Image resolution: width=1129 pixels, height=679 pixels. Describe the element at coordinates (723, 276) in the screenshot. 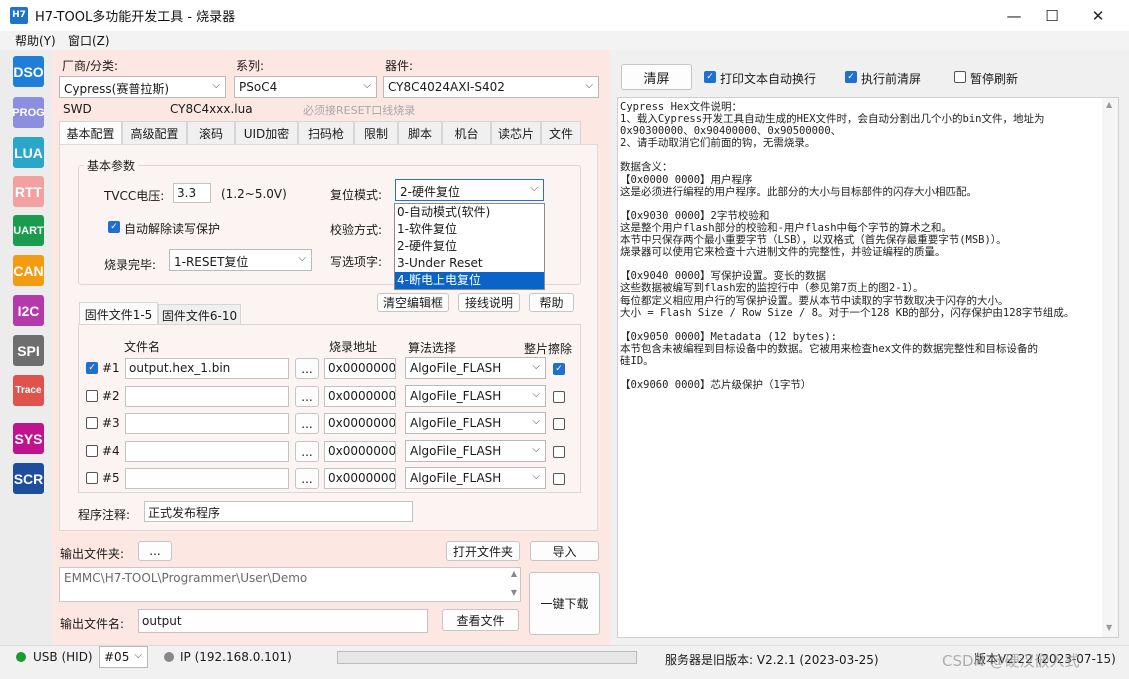

I see `log-line: 【0x9040 0000】写保护设置。变长的数据` at that location.